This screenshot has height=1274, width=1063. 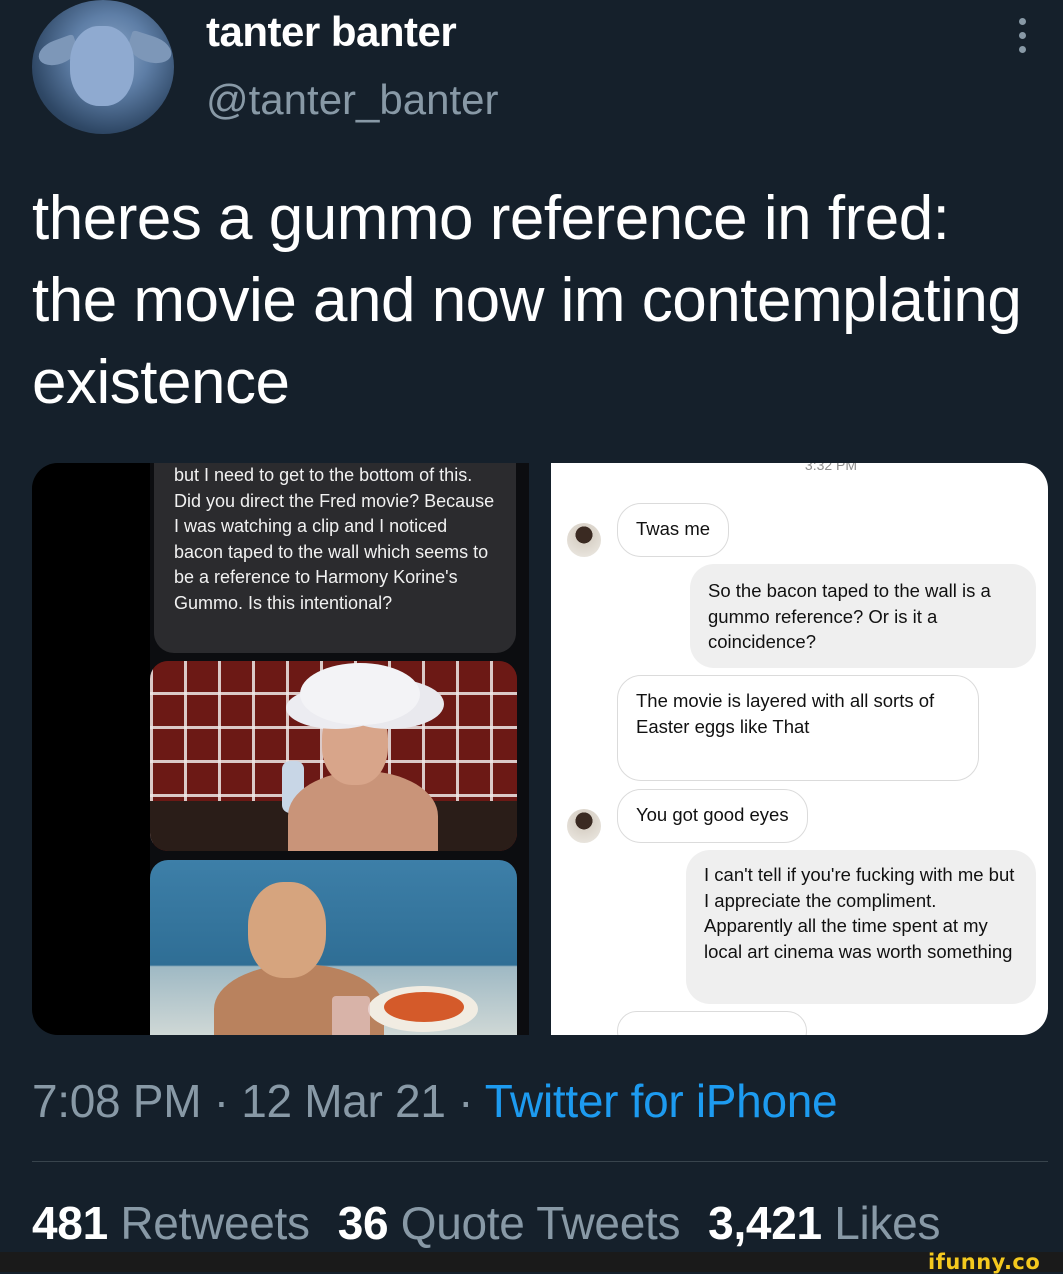 I want to click on watermark-logo: ifunny.co, so click(x=984, y=1262).